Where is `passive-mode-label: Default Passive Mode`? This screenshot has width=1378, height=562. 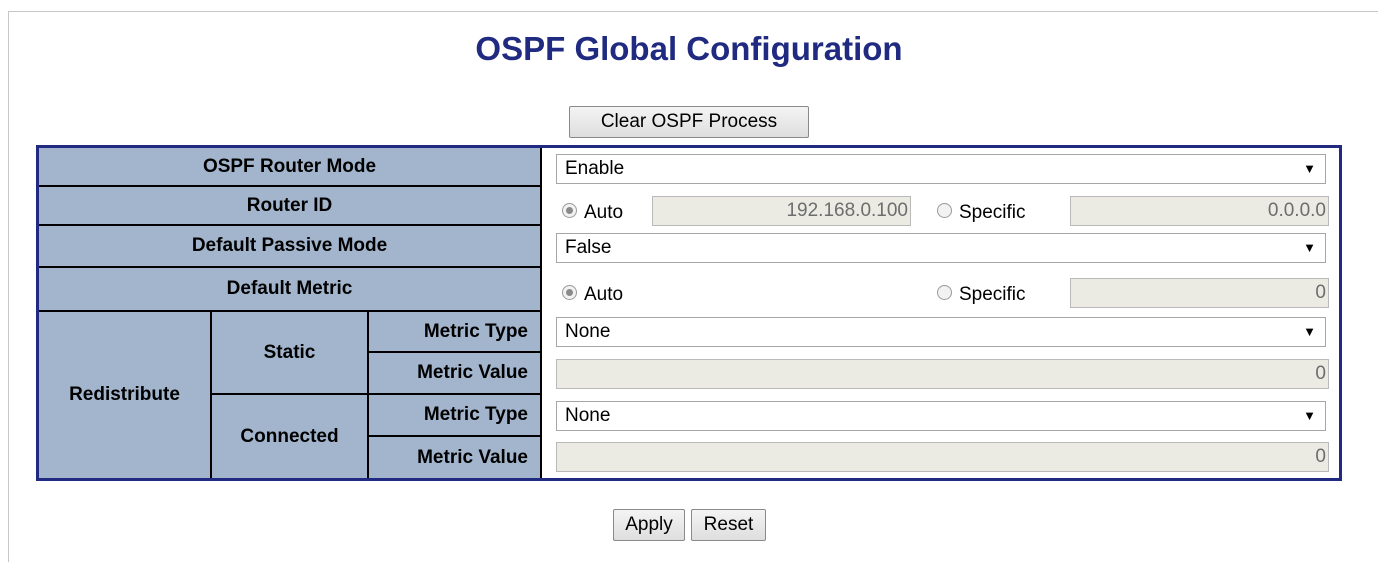
passive-mode-label: Default Passive Mode is located at coordinates (290, 247).